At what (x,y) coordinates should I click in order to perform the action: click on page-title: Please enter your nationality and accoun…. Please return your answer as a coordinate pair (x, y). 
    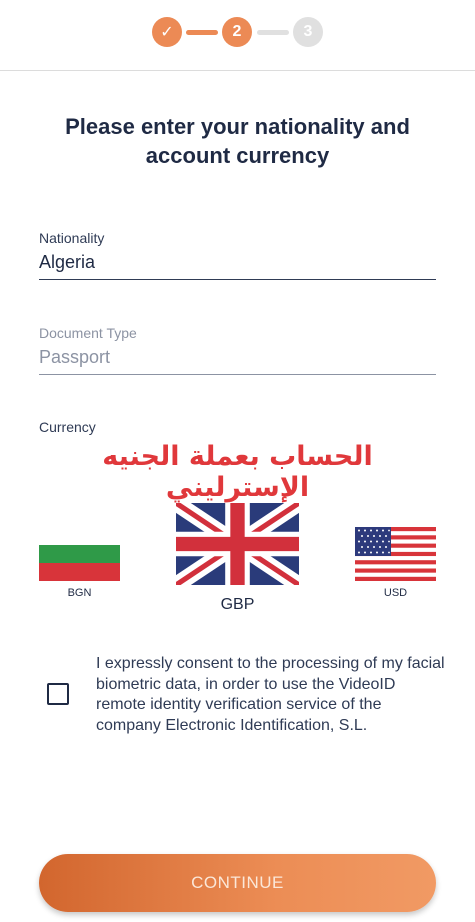
    Looking at the image, I should click on (237, 141).